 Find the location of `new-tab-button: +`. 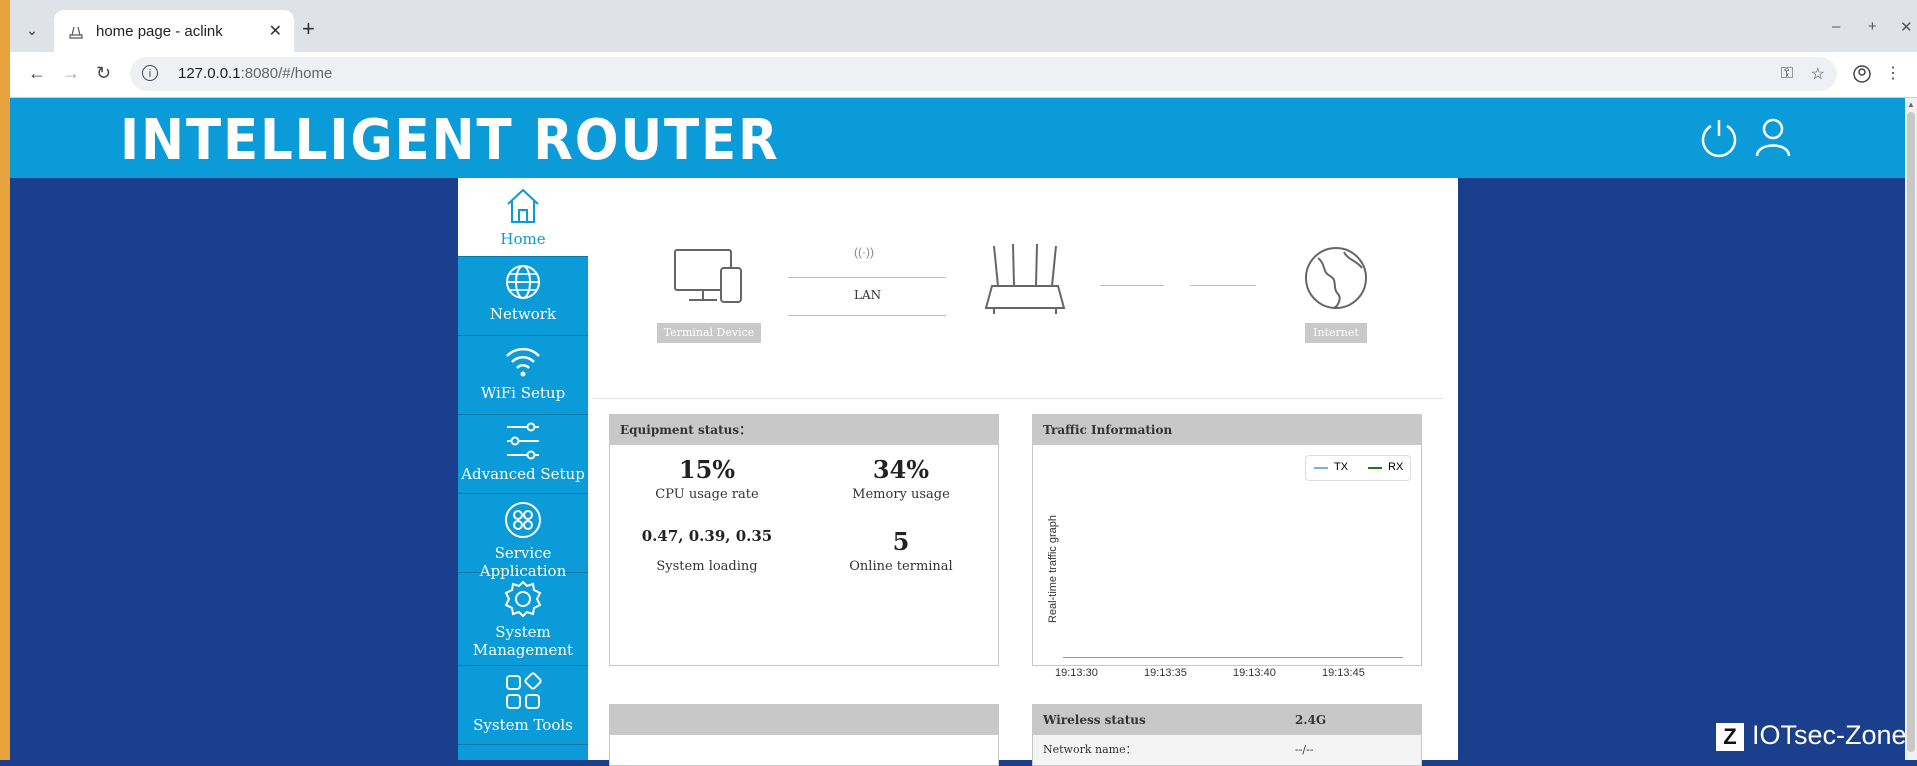

new-tab-button: + is located at coordinates (308, 29).